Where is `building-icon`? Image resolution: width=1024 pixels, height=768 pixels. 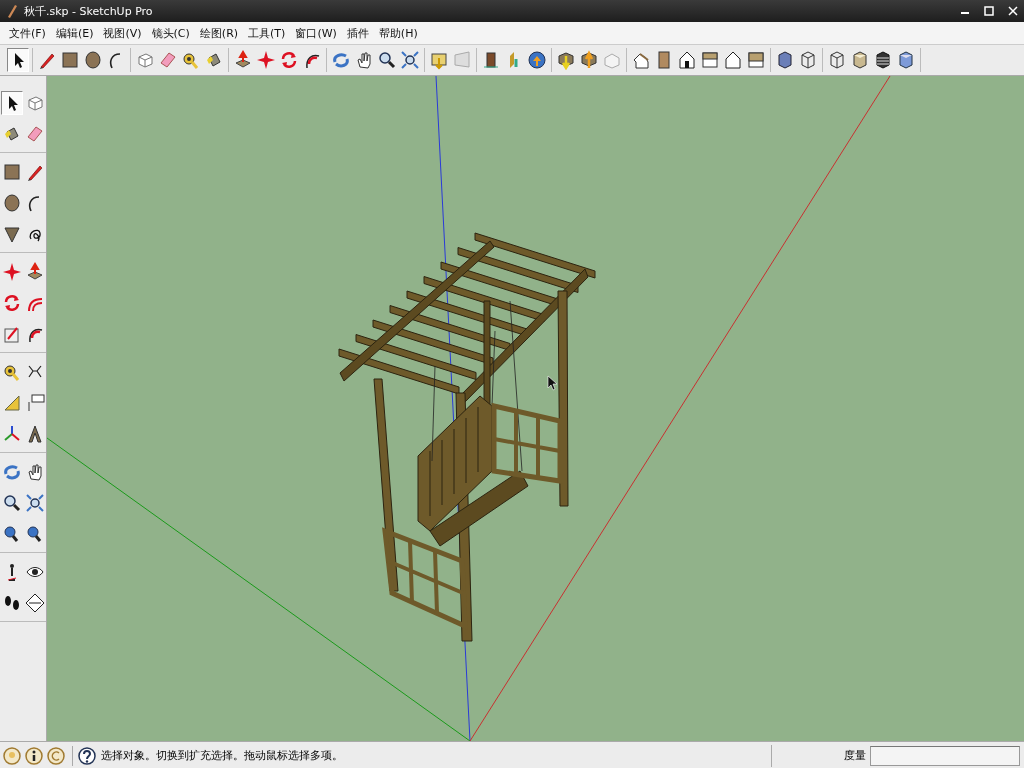 building-icon is located at coordinates (491, 60).